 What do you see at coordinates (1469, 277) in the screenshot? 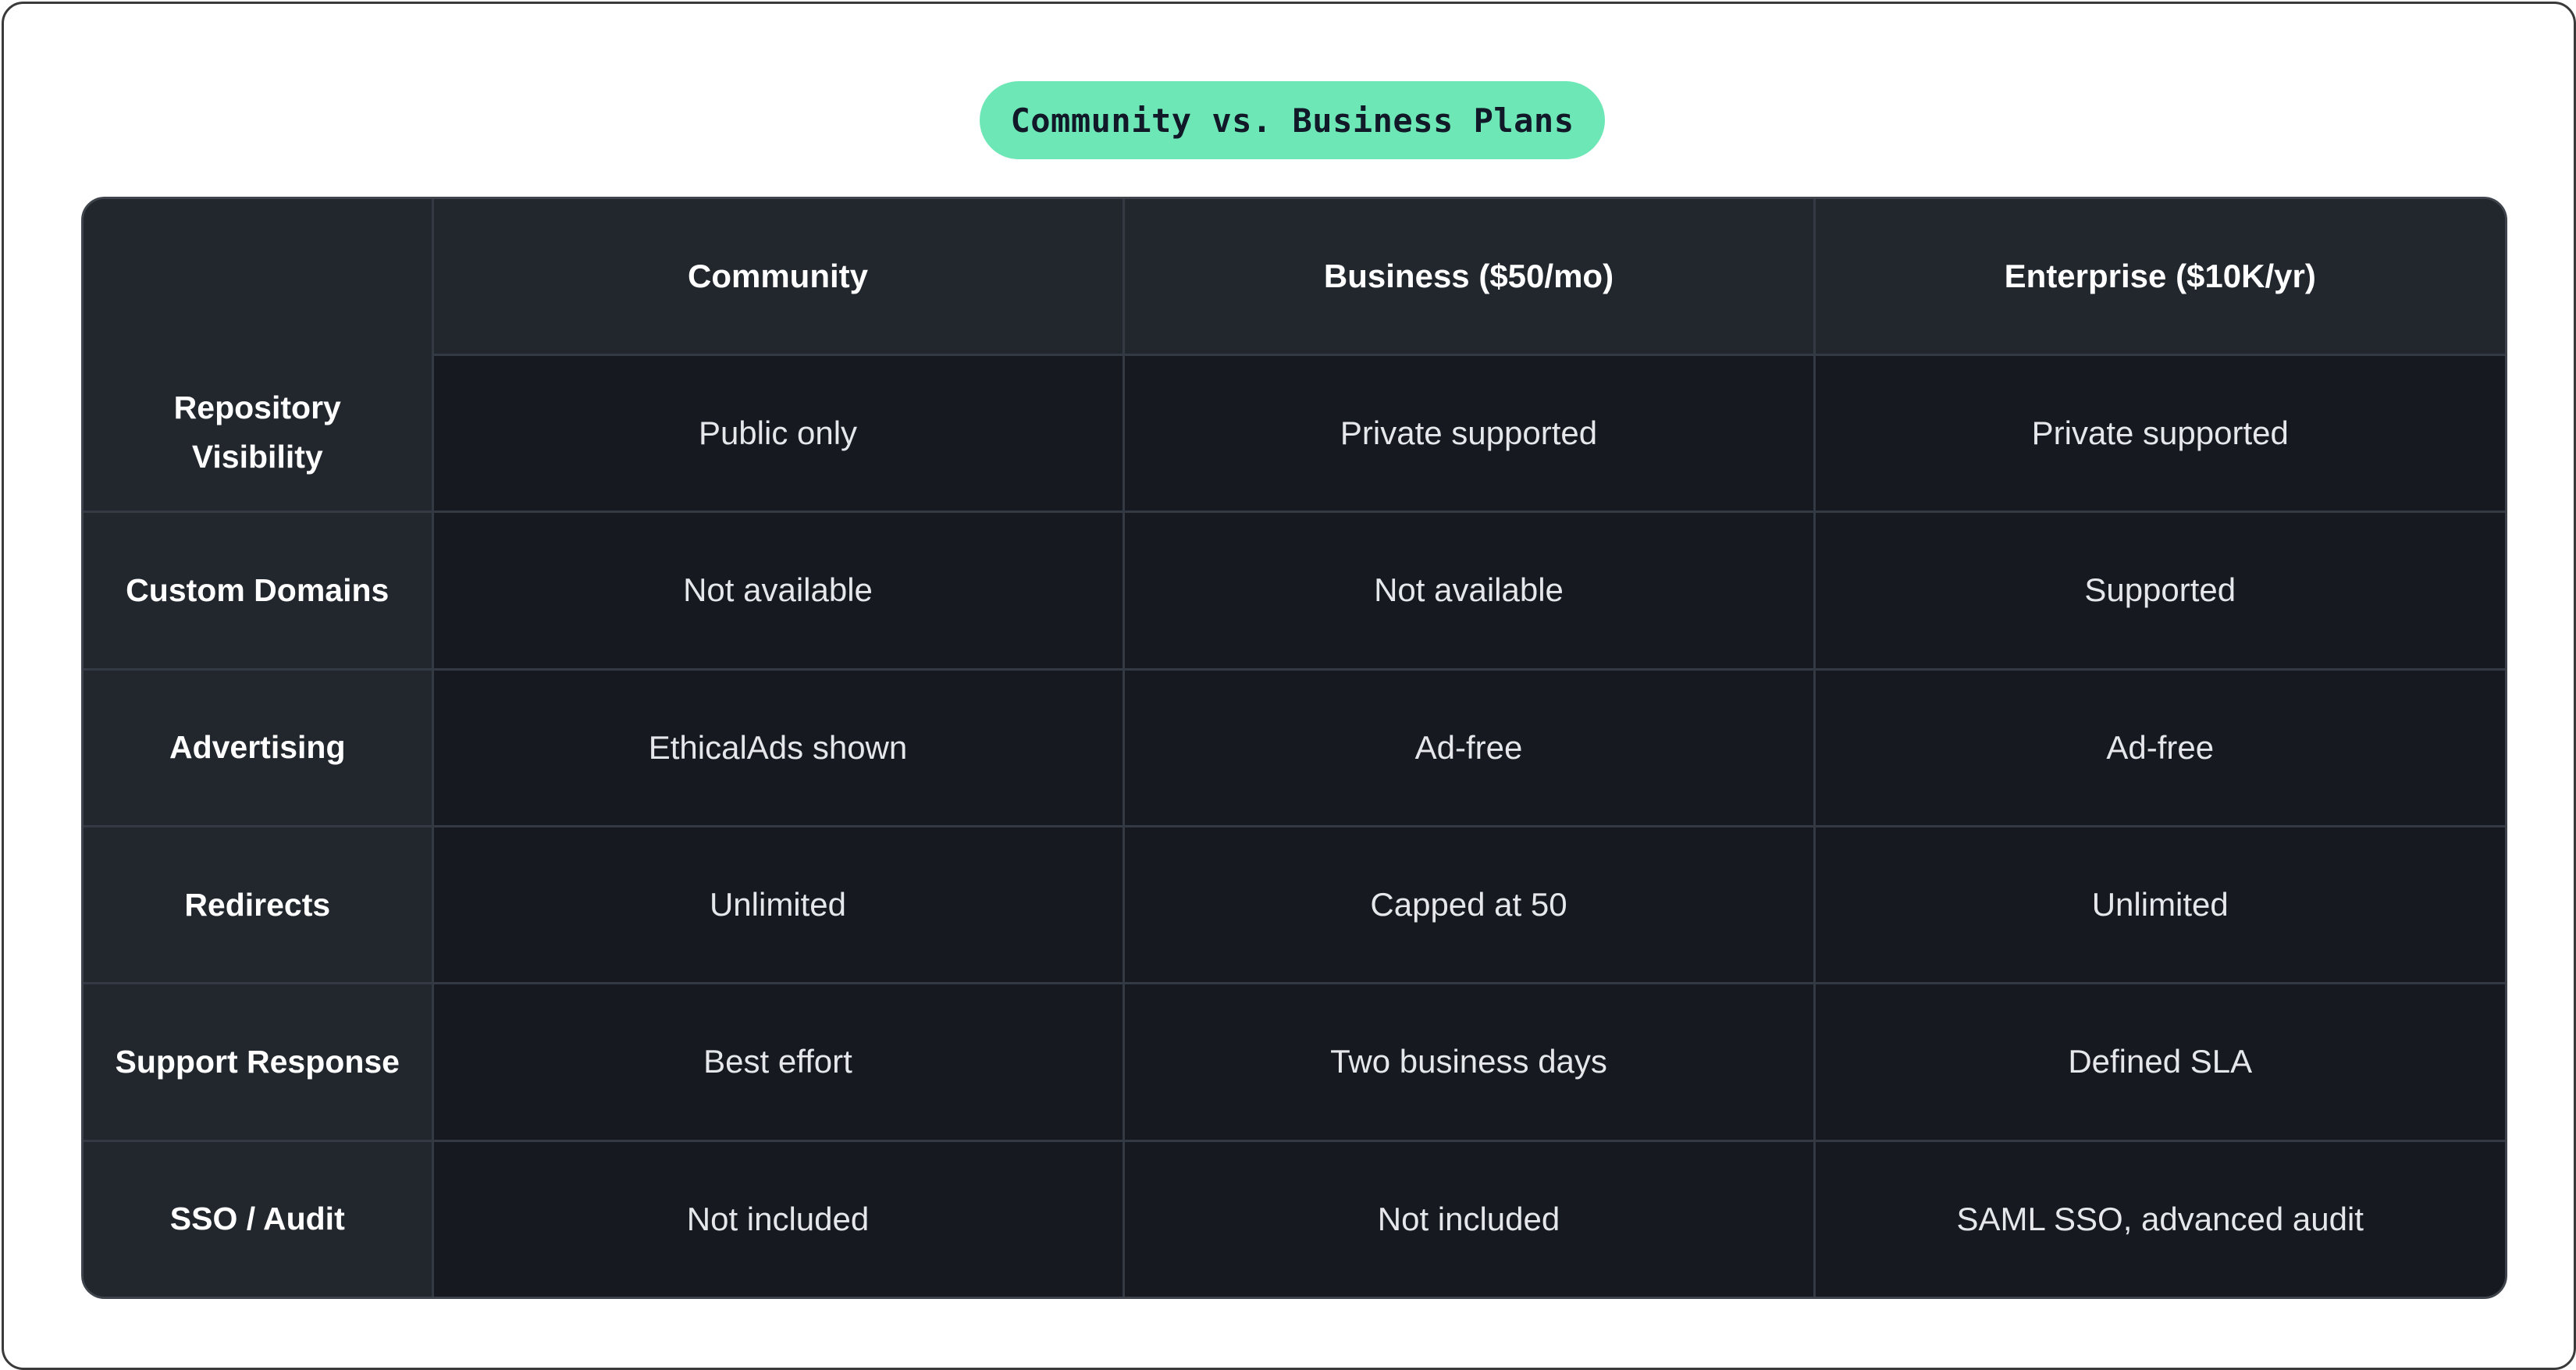
I see `column-header-business: Business ($50/mo)` at bounding box center [1469, 277].